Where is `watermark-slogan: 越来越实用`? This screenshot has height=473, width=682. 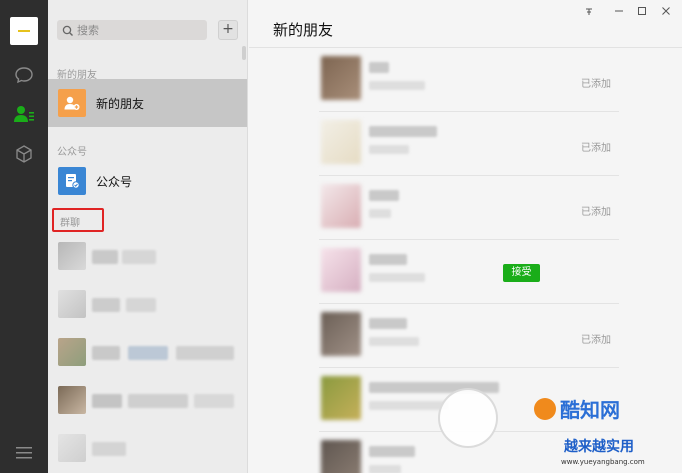
watermark-slogan: 越来越实用 is located at coordinates (599, 447).